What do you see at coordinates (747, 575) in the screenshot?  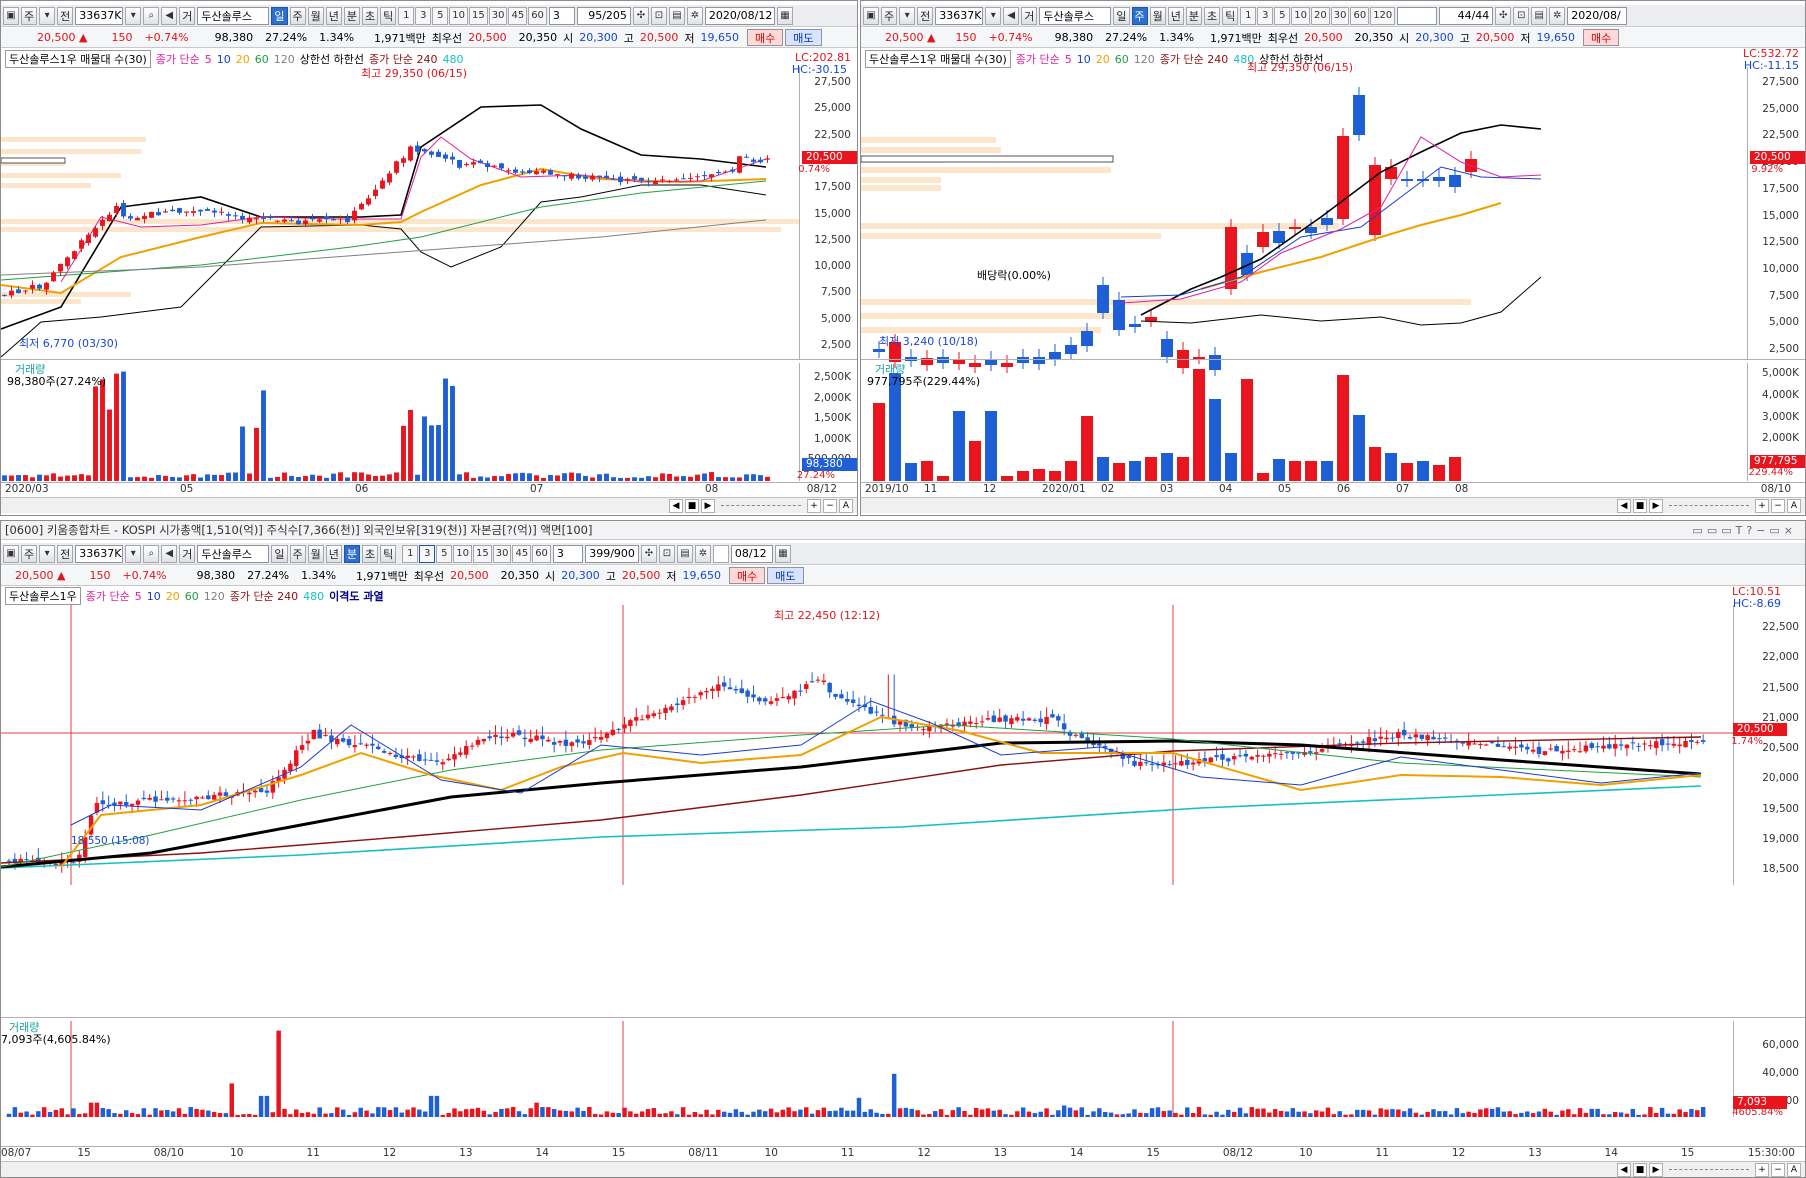 I see `buy-button: 매수` at bounding box center [747, 575].